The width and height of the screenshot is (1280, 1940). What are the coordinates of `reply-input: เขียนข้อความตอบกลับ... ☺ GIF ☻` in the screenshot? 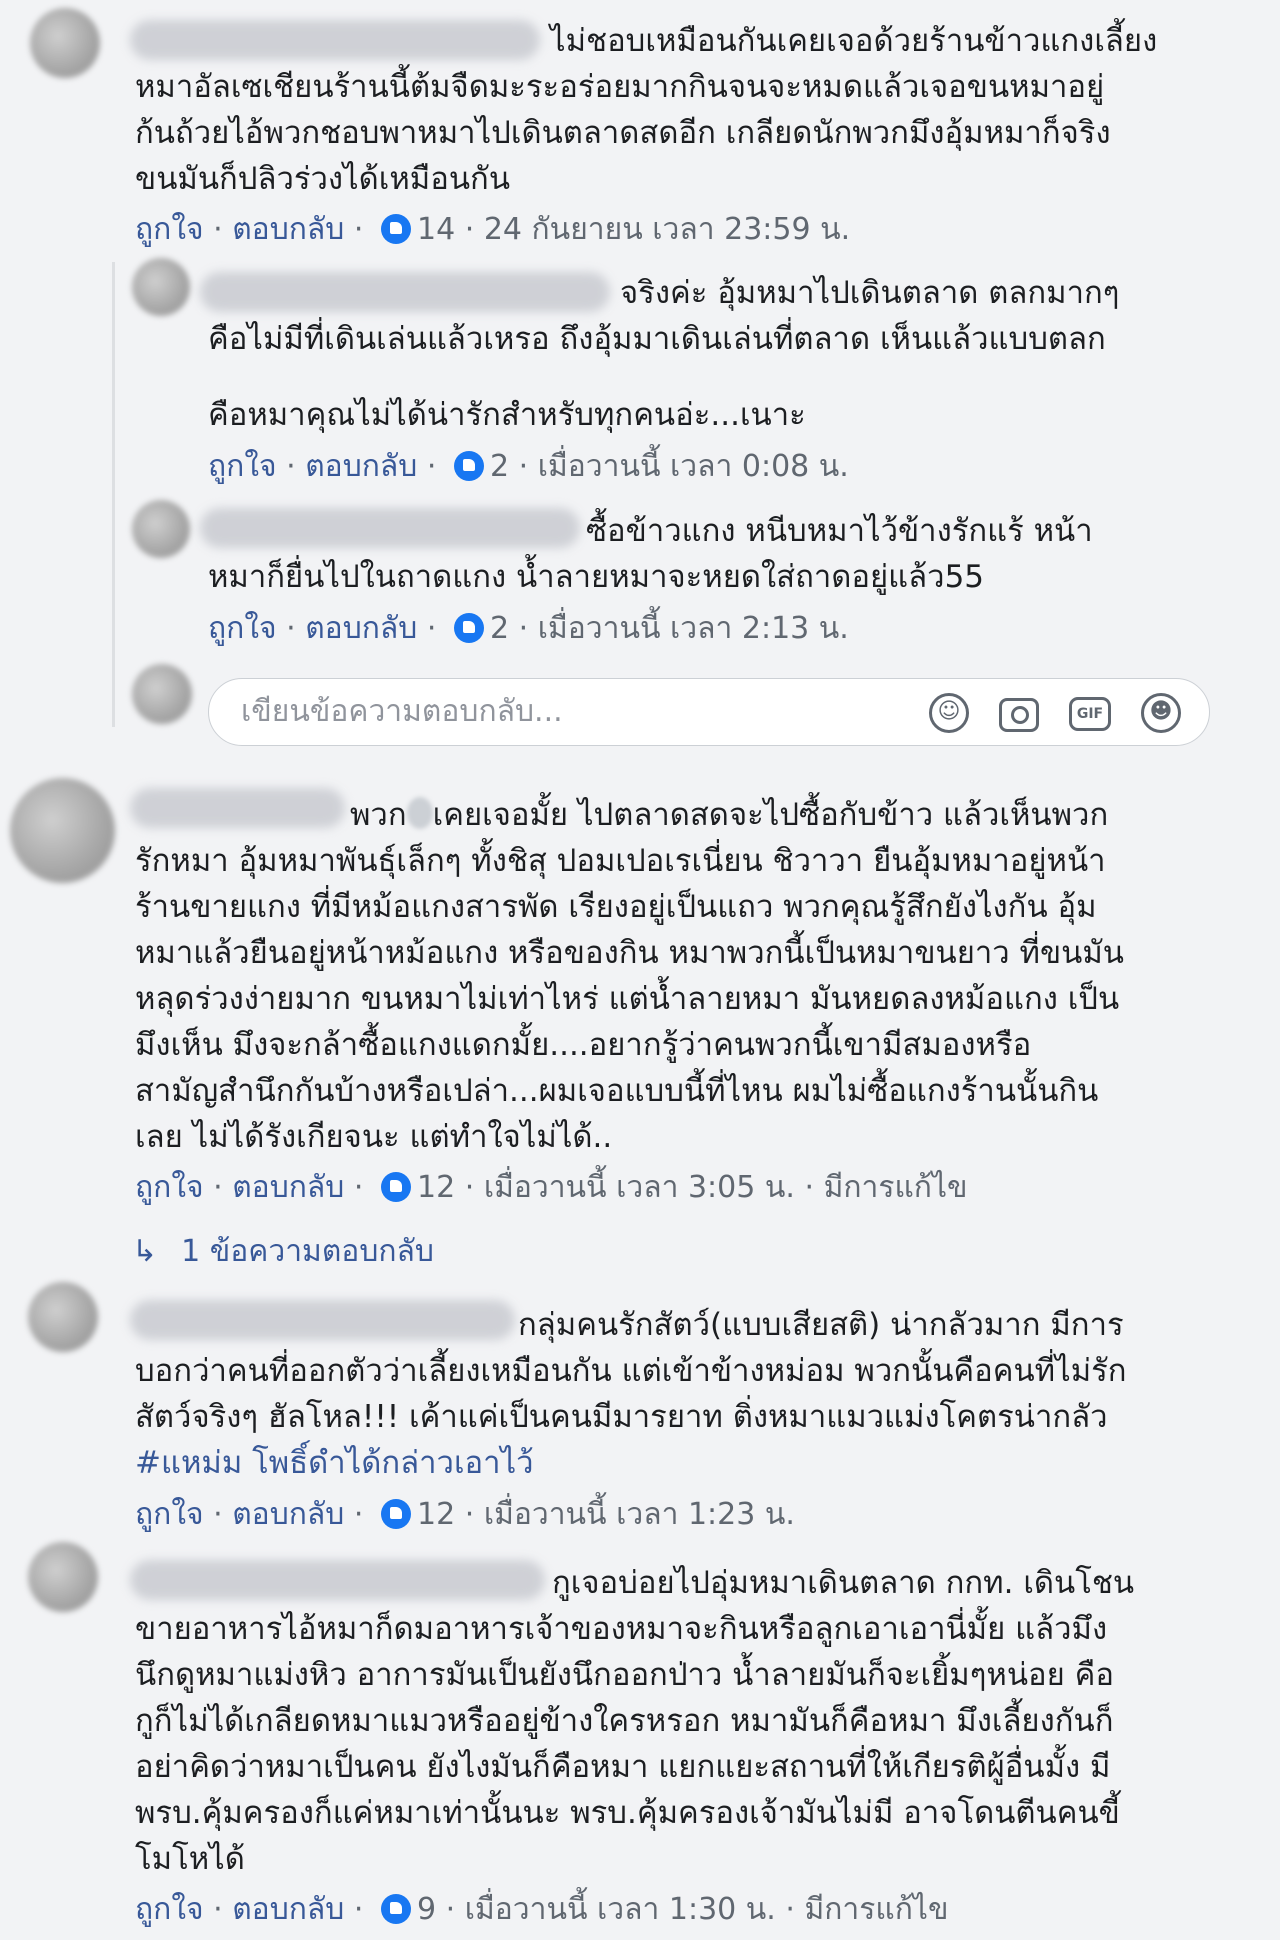 It's located at (709, 712).